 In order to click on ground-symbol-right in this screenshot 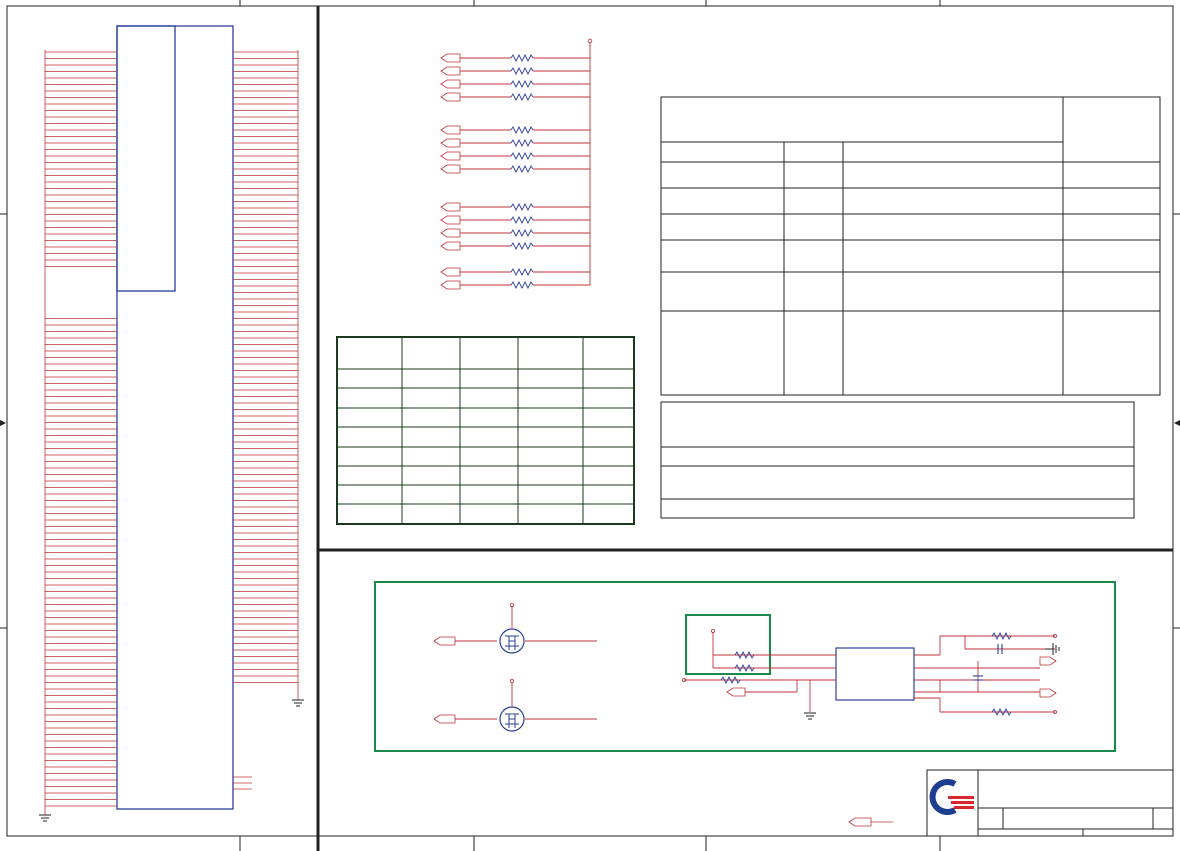, I will do `click(298, 703)`.